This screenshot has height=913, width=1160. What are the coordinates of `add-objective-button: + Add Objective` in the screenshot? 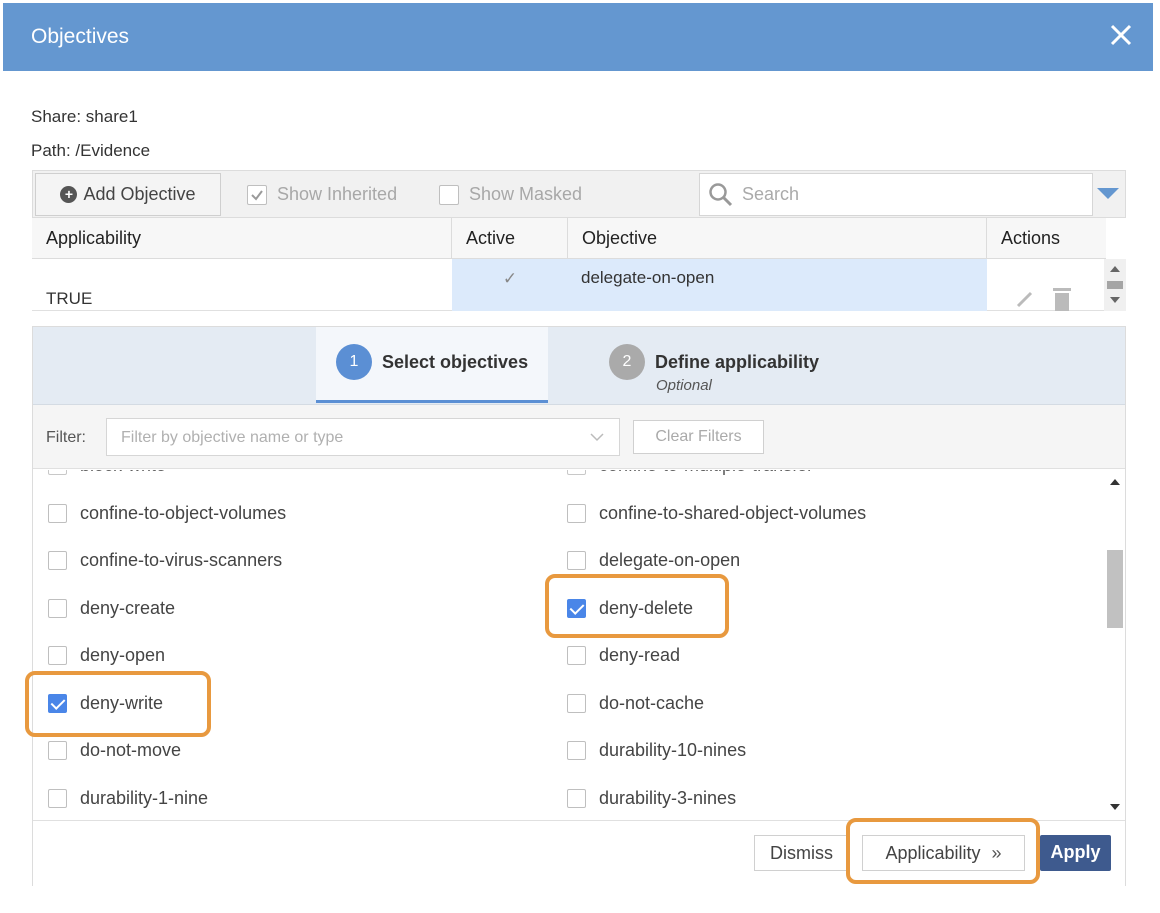 It's located at (128, 194).